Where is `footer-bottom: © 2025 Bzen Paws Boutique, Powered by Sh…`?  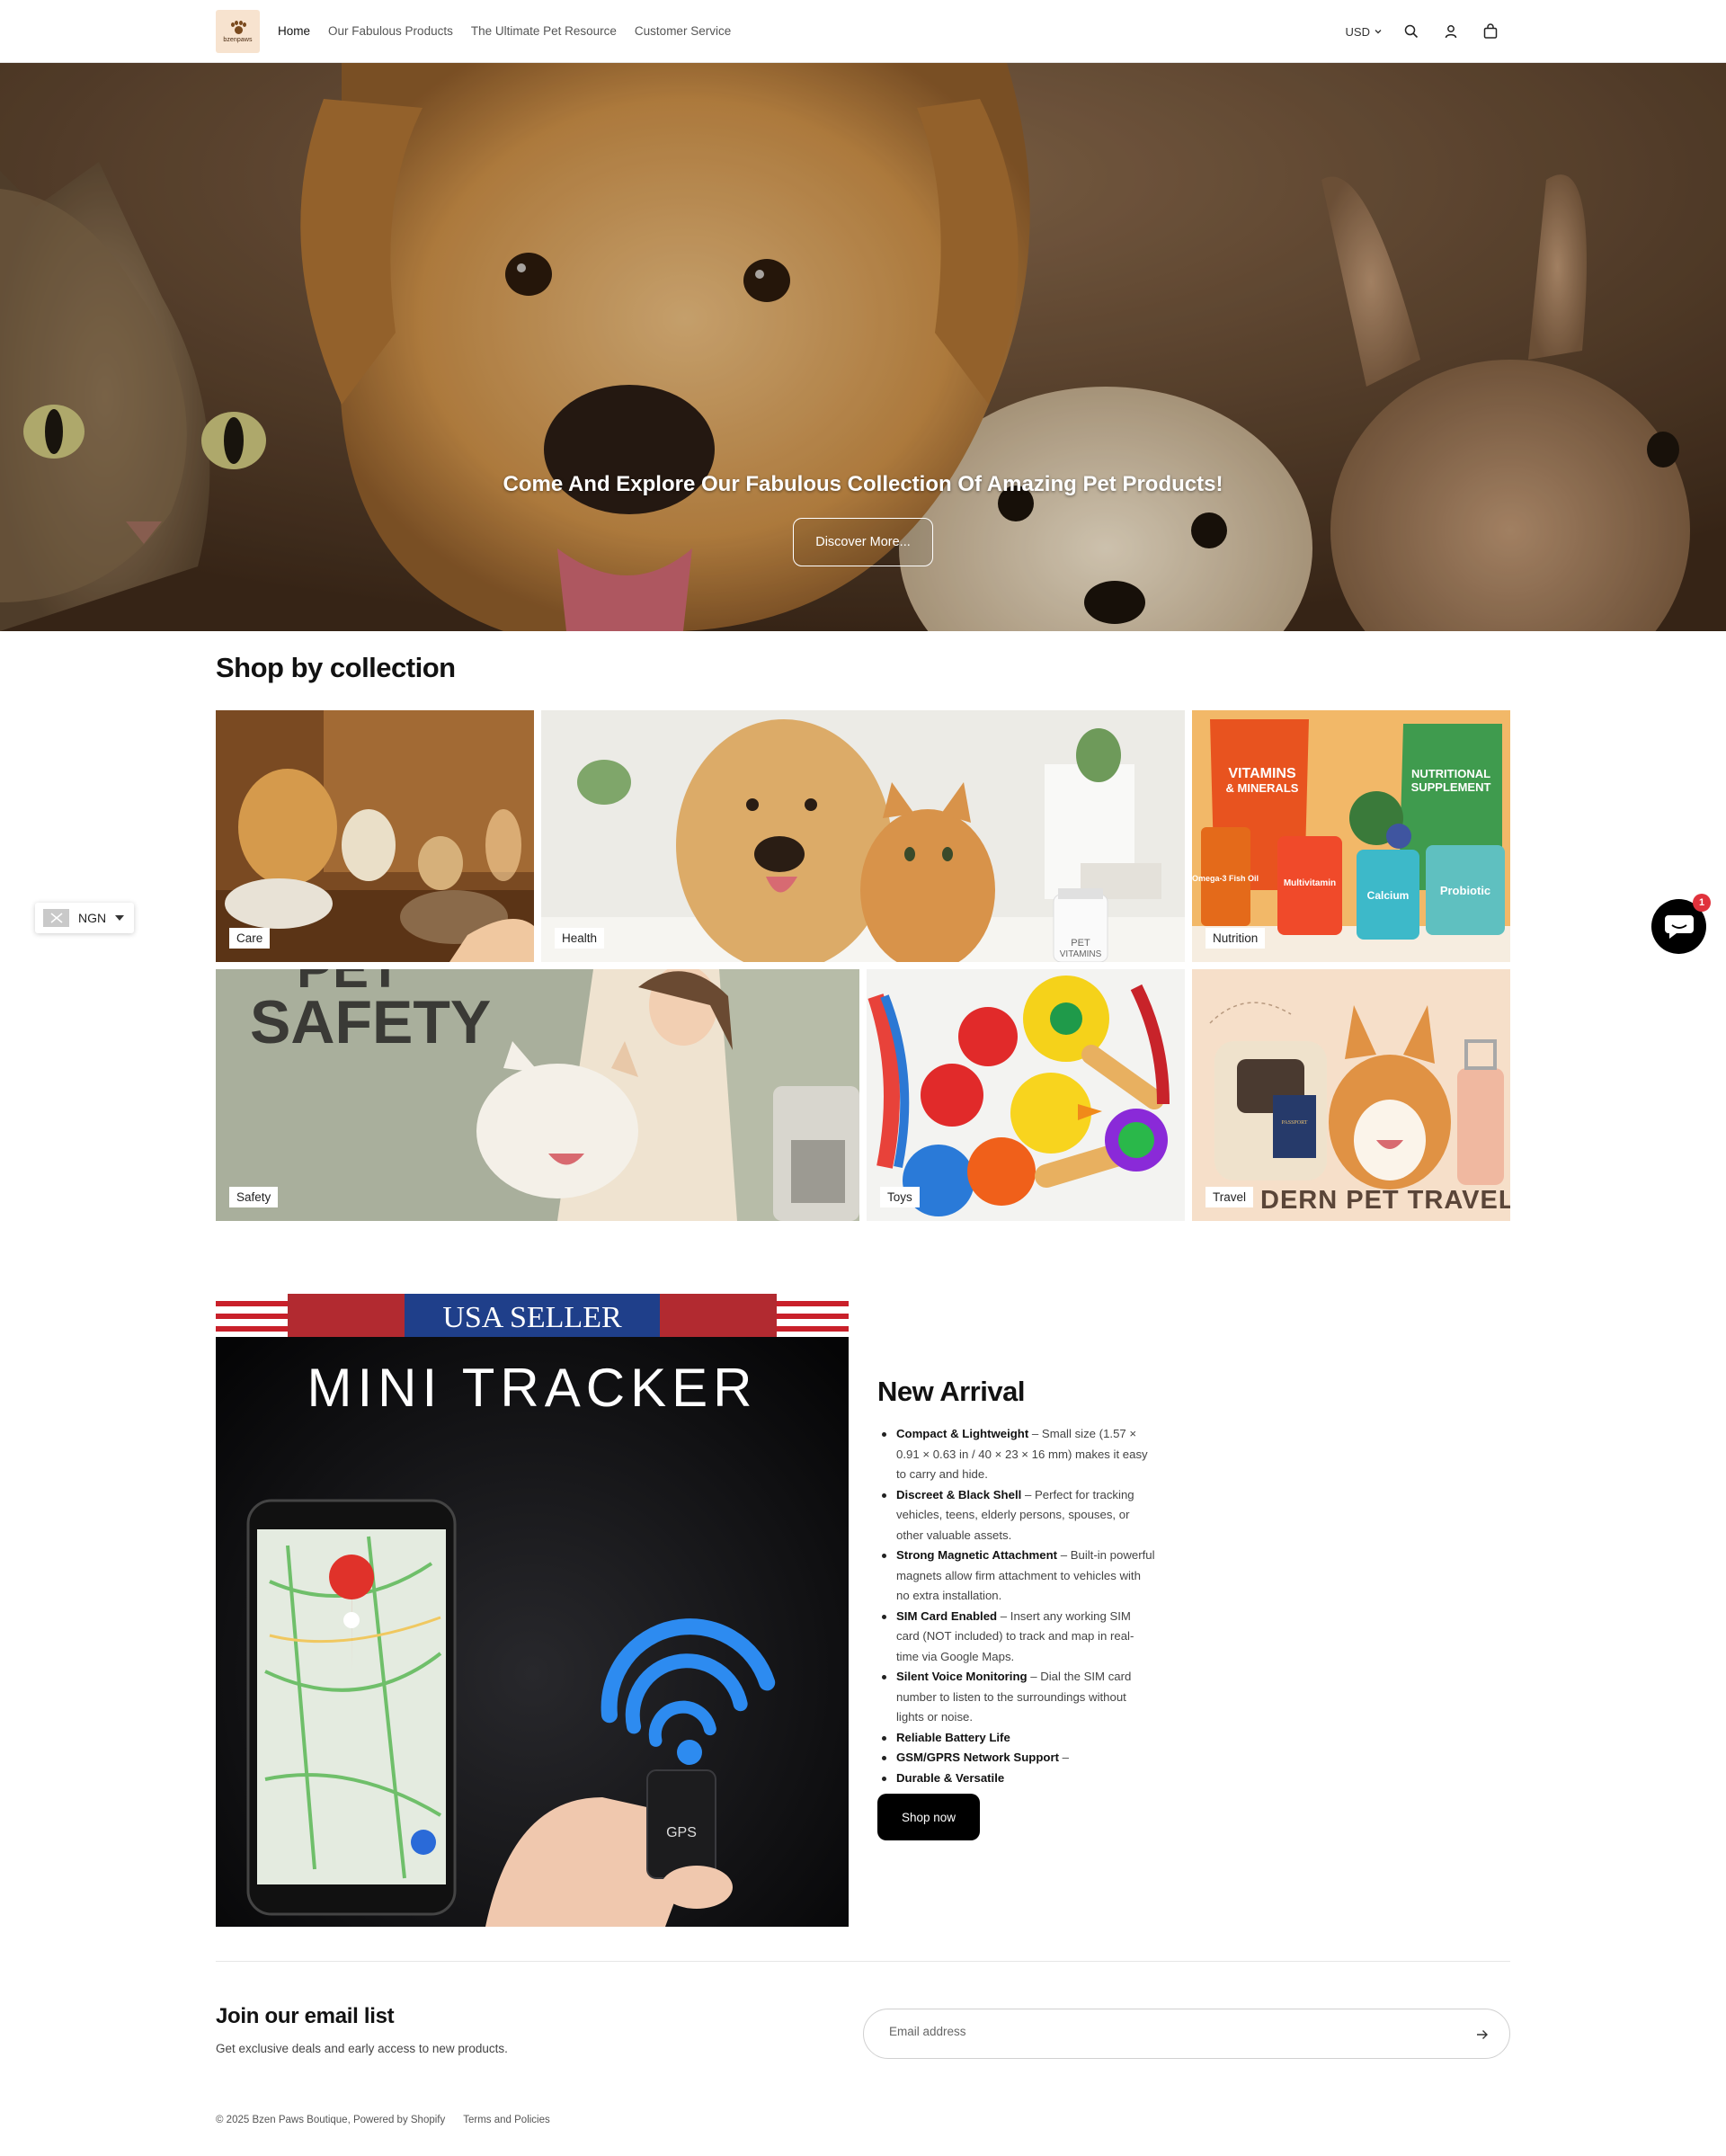
footer-bottom: © 2025 Bzen Paws Boutique, Powered by Sh… is located at coordinates (383, 2120).